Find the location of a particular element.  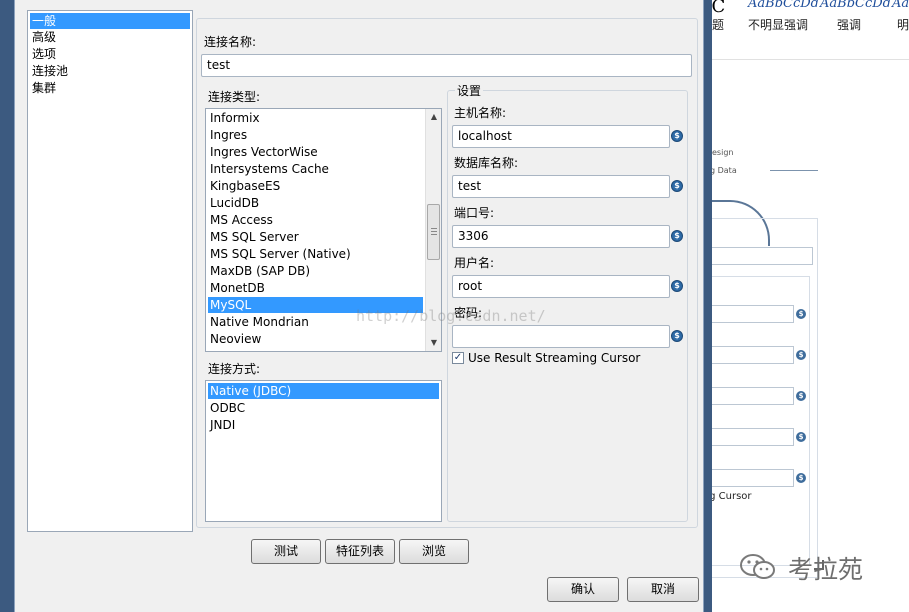

db-type-item: Ingres VectorWise is located at coordinates (315, 152).